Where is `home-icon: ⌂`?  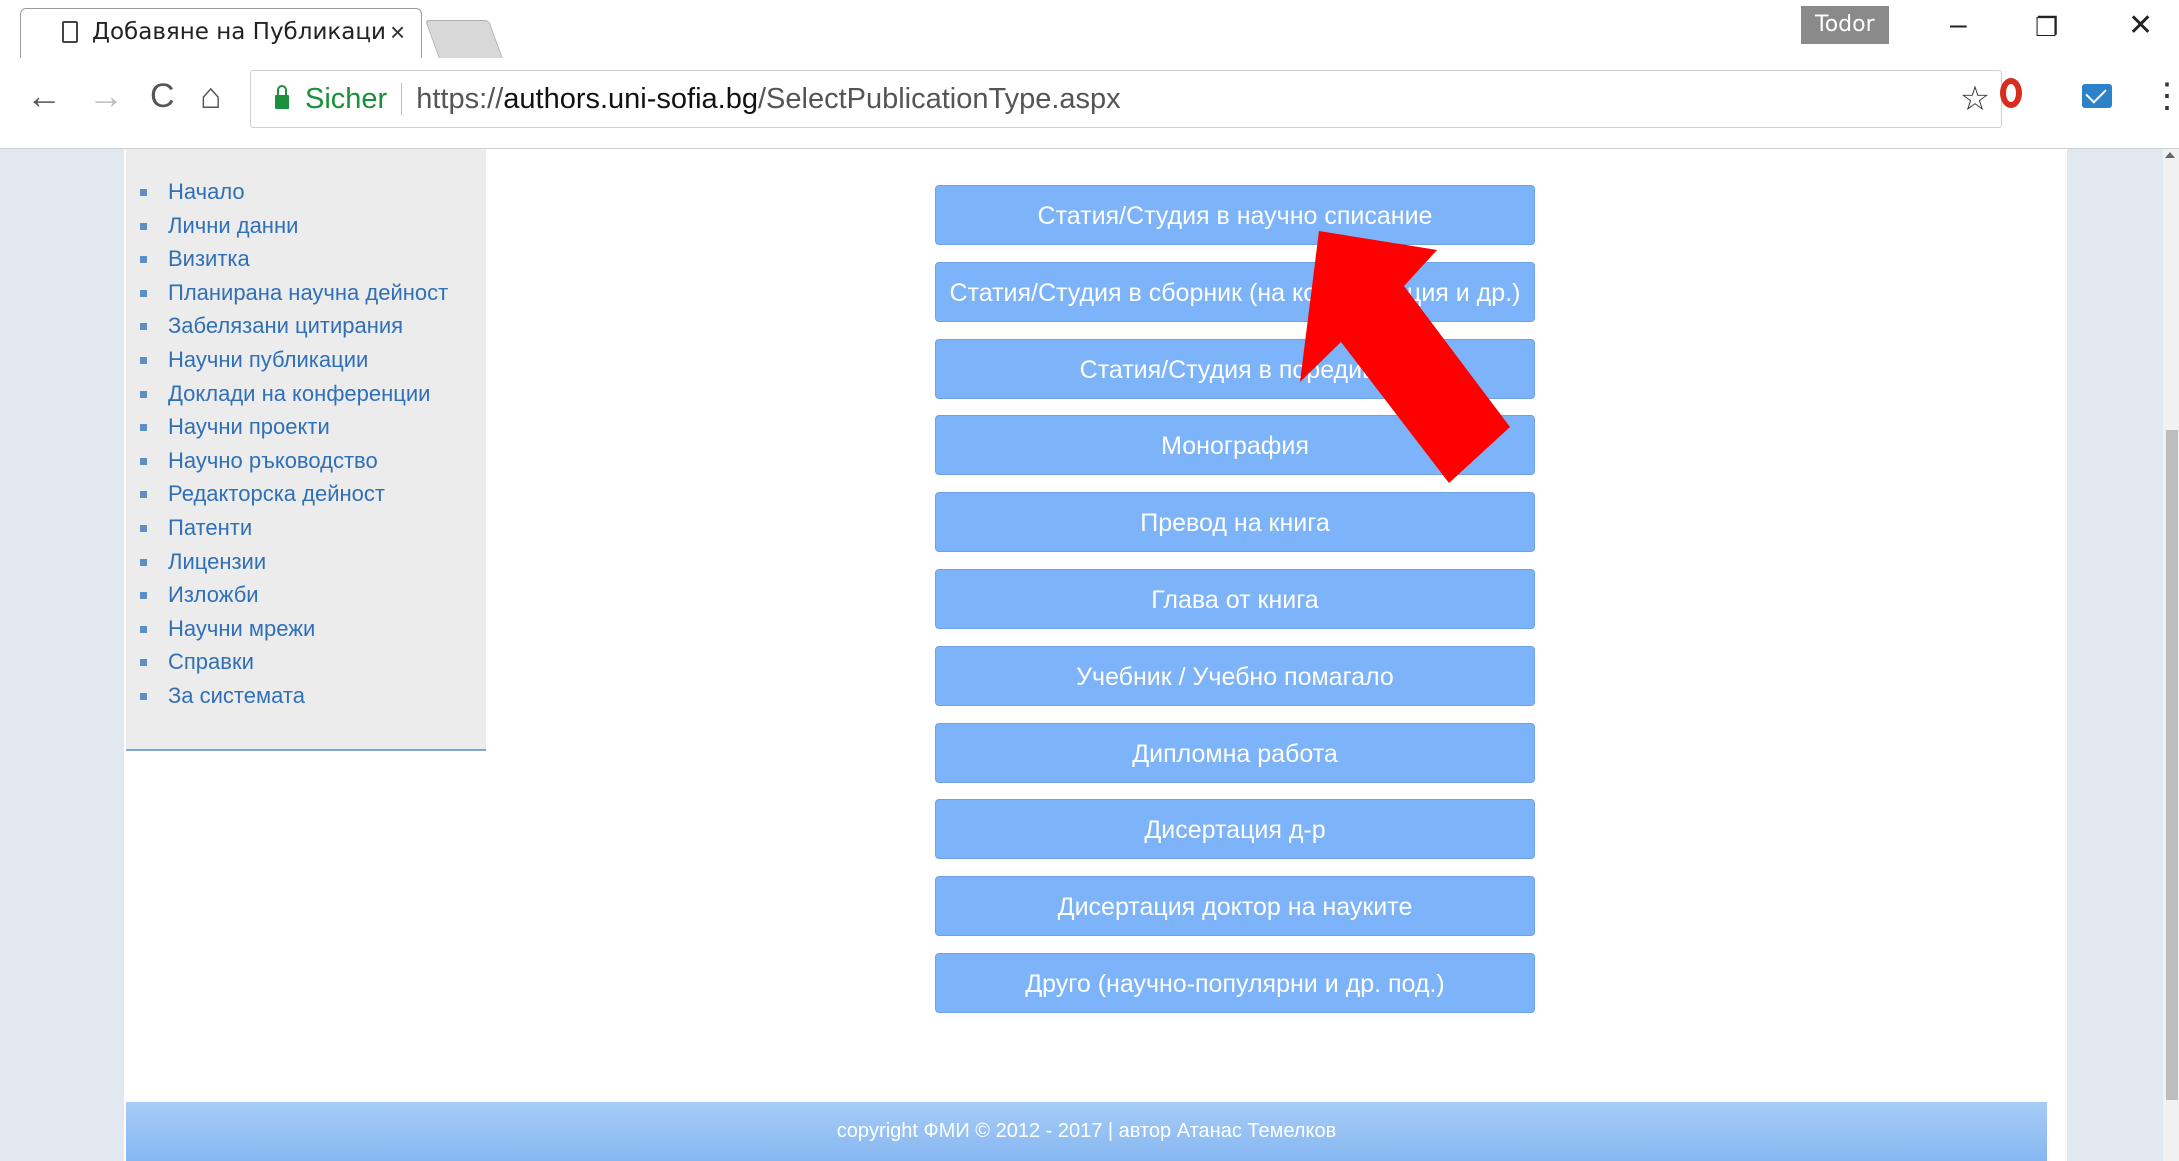 home-icon: ⌂ is located at coordinates (211, 96).